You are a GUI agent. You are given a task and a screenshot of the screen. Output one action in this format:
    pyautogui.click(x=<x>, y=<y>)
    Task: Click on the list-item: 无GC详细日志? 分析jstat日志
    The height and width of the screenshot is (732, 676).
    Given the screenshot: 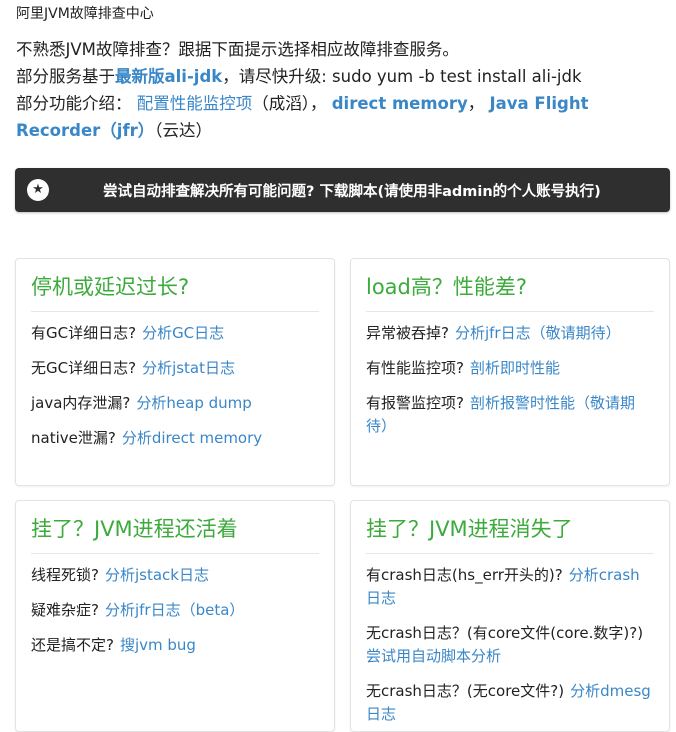 What is the action you would take?
    pyautogui.click(x=175, y=368)
    